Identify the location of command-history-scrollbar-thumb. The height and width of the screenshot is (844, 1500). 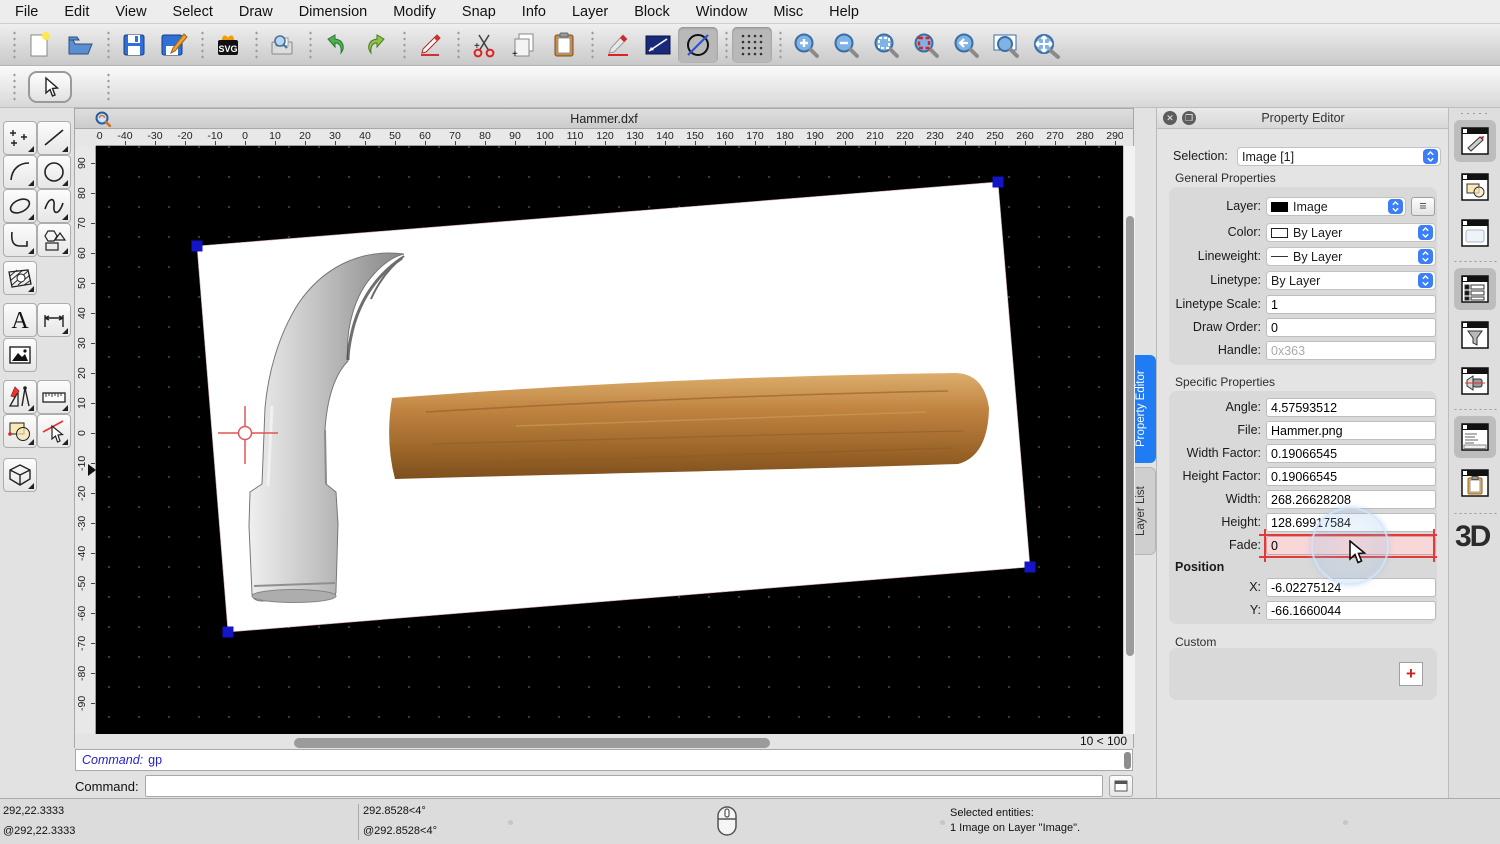
(1127, 760).